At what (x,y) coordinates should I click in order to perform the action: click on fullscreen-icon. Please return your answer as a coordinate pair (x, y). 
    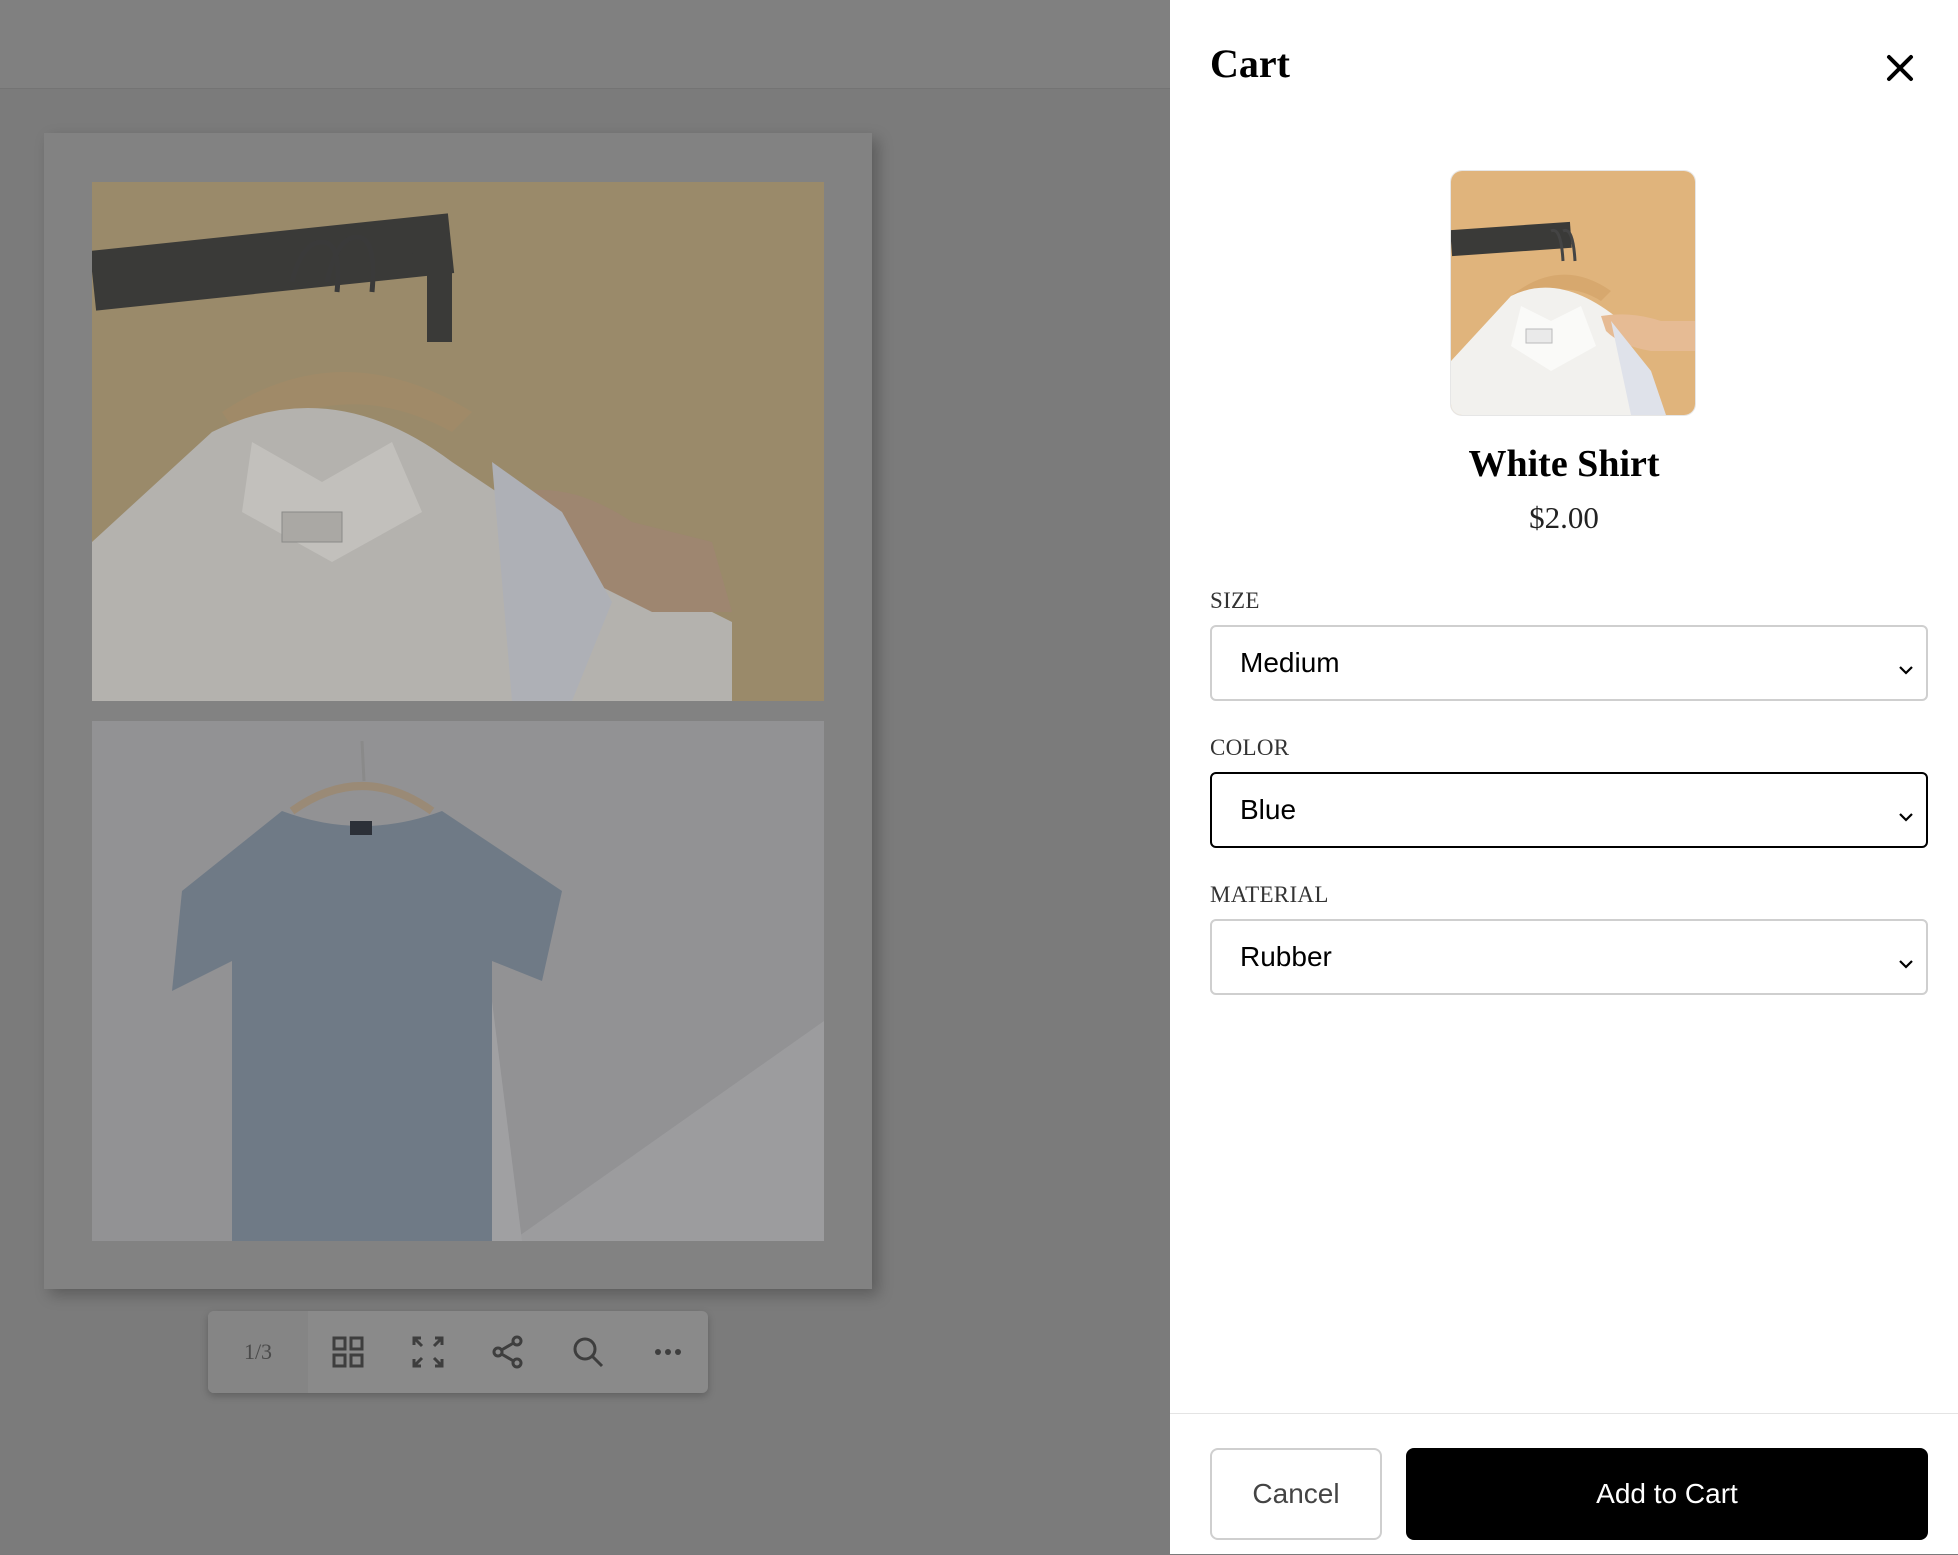
    Looking at the image, I should click on (428, 1352).